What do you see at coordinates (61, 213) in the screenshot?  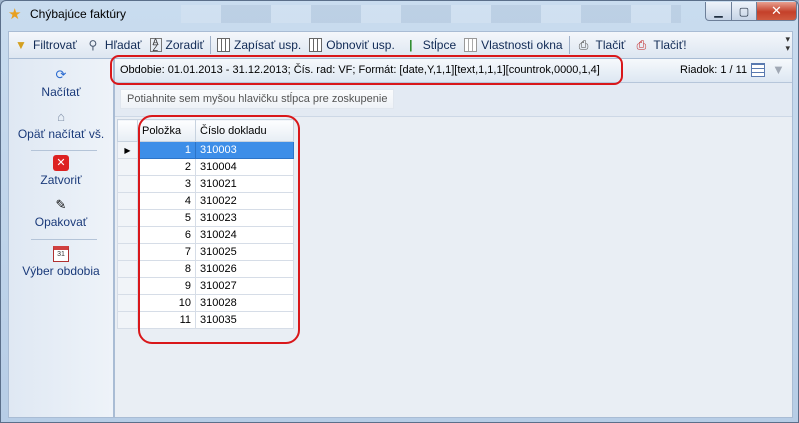 I see `sidebar-item-repeat: ✎ Opakovať` at bounding box center [61, 213].